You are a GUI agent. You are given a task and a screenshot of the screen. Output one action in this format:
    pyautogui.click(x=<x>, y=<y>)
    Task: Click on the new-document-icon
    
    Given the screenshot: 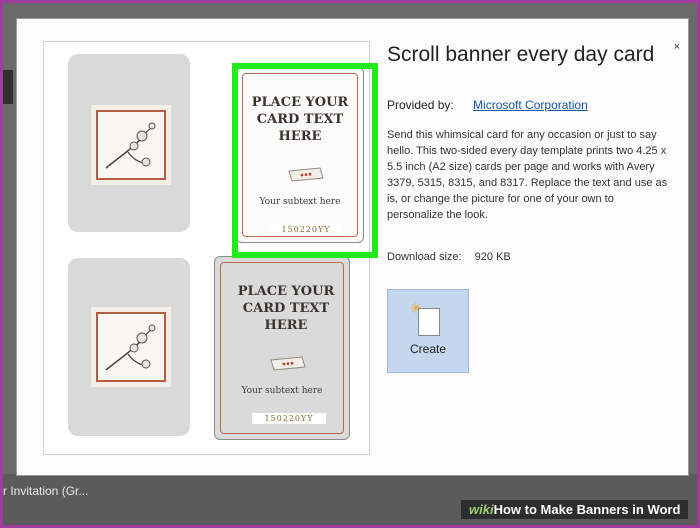 What is the action you would take?
    pyautogui.click(x=429, y=322)
    